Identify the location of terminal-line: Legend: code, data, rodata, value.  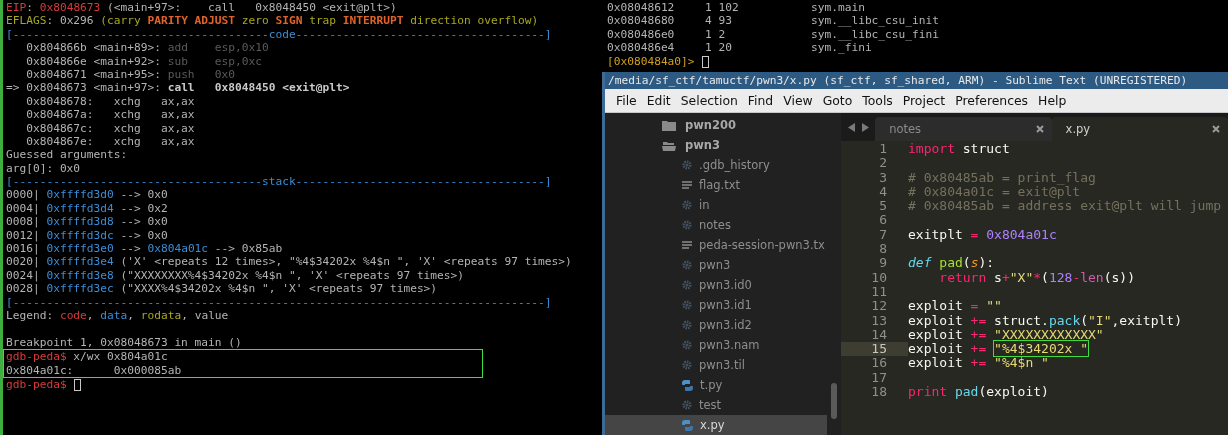
(118, 316).